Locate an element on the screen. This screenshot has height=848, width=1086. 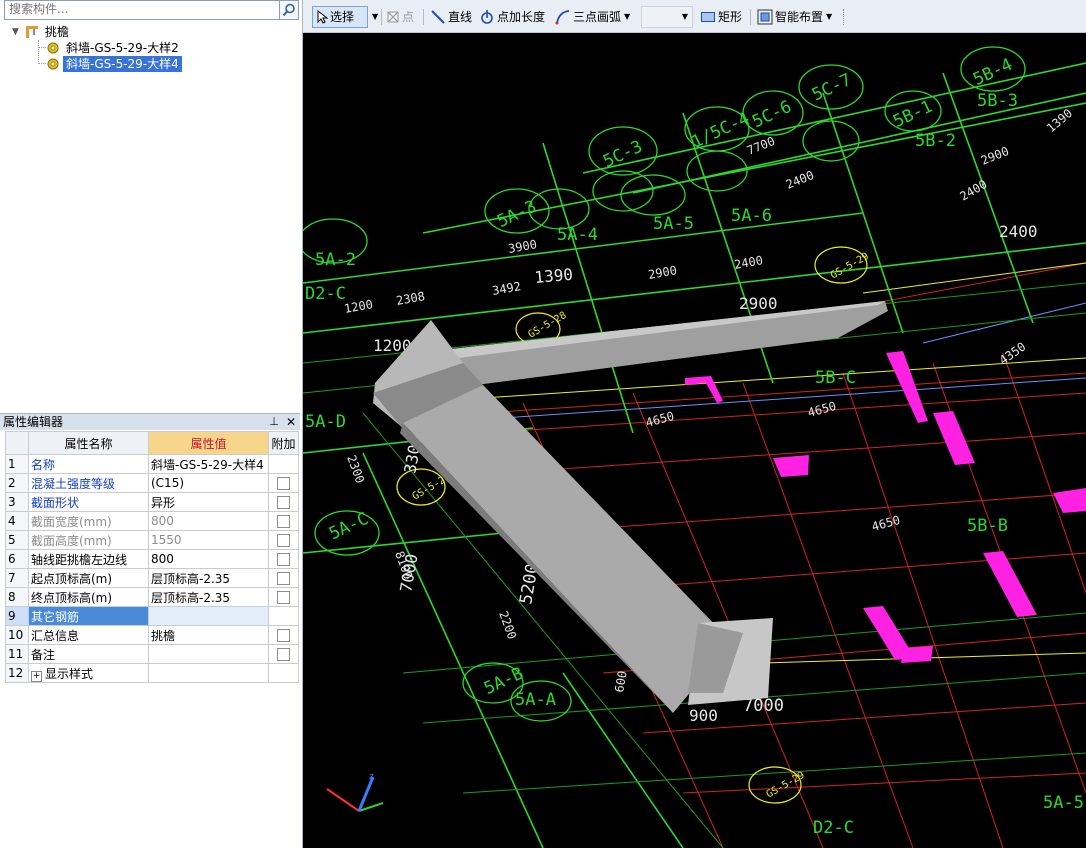
column-header-extra: 附加 is located at coordinates (283, 443).